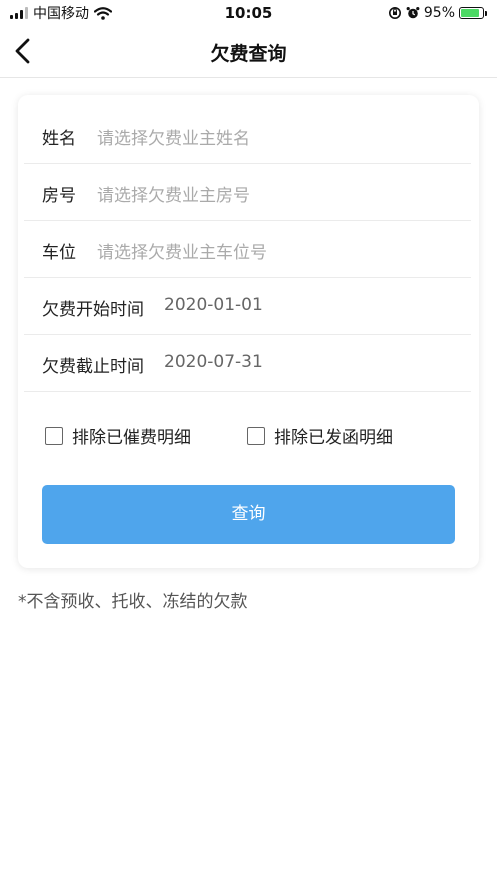 The height and width of the screenshot is (883, 497). I want to click on start-date-field: 欠费开始时间 2020-01-01, so click(247, 306).